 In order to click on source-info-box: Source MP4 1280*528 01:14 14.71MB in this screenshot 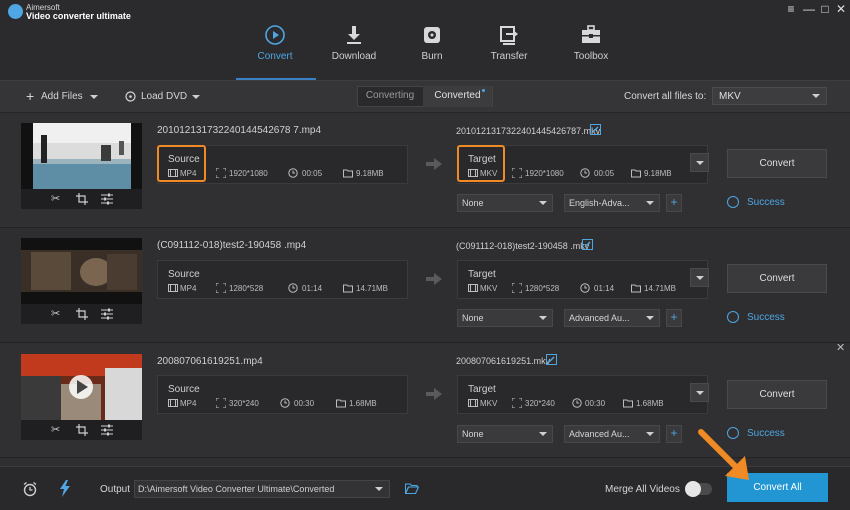, I will do `click(282, 279)`.